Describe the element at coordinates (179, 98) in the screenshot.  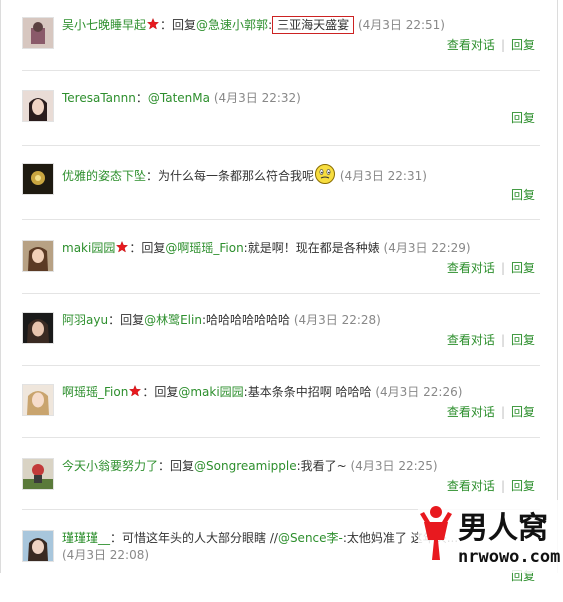
I see `mention-link: @TatenMa` at that location.